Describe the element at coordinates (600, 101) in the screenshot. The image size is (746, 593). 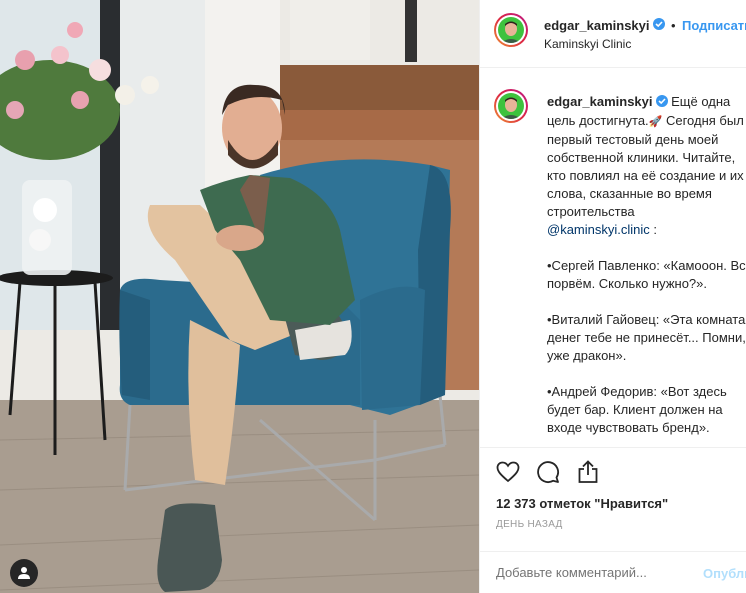
I see `caption-username: edgar_kaminskyi` at that location.